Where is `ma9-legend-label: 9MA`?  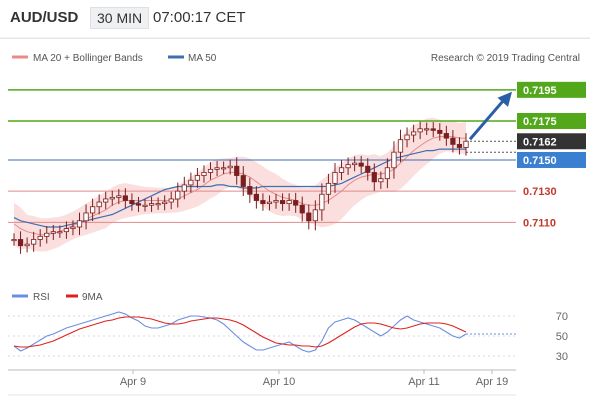
ma9-legend-label: 9MA is located at coordinates (92, 297).